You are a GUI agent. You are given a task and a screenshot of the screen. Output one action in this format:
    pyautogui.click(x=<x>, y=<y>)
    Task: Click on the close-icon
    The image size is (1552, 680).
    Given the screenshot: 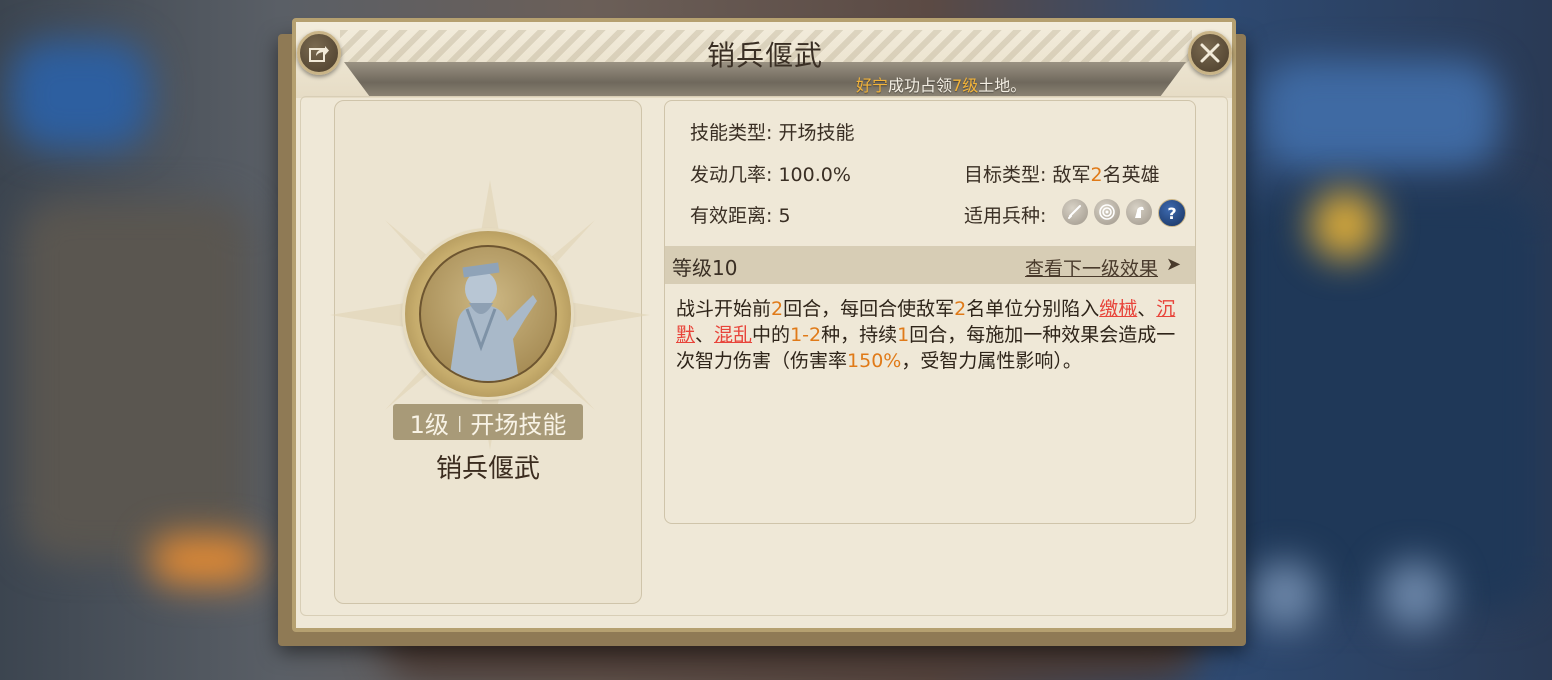 What is the action you would take?
    pyautogui.click(x=1210, y=53)
    